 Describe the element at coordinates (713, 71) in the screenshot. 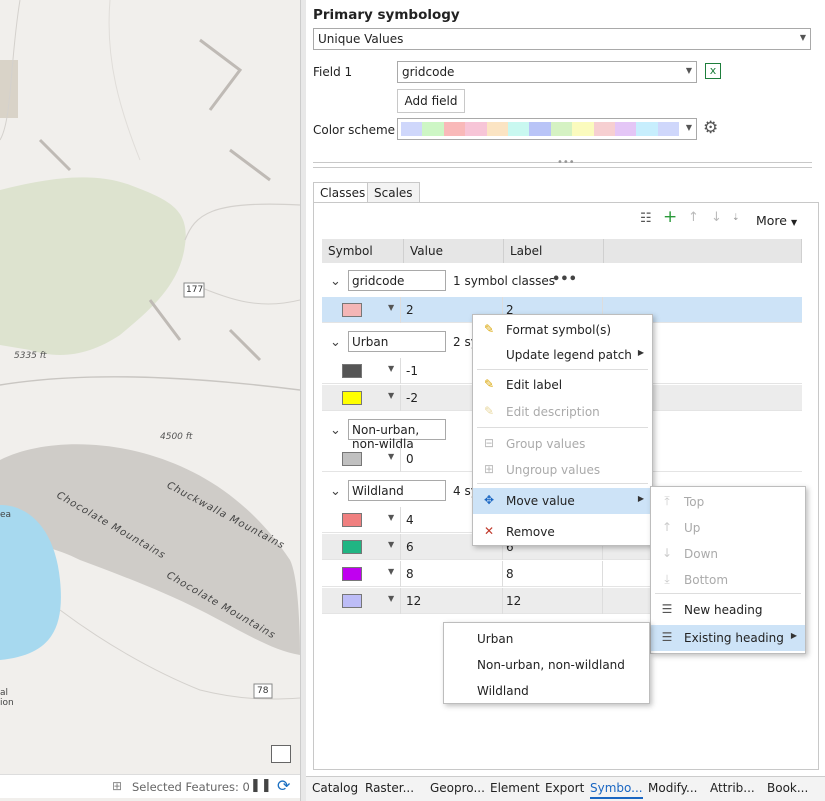

I see `sql-expression-icon: x` at that location.